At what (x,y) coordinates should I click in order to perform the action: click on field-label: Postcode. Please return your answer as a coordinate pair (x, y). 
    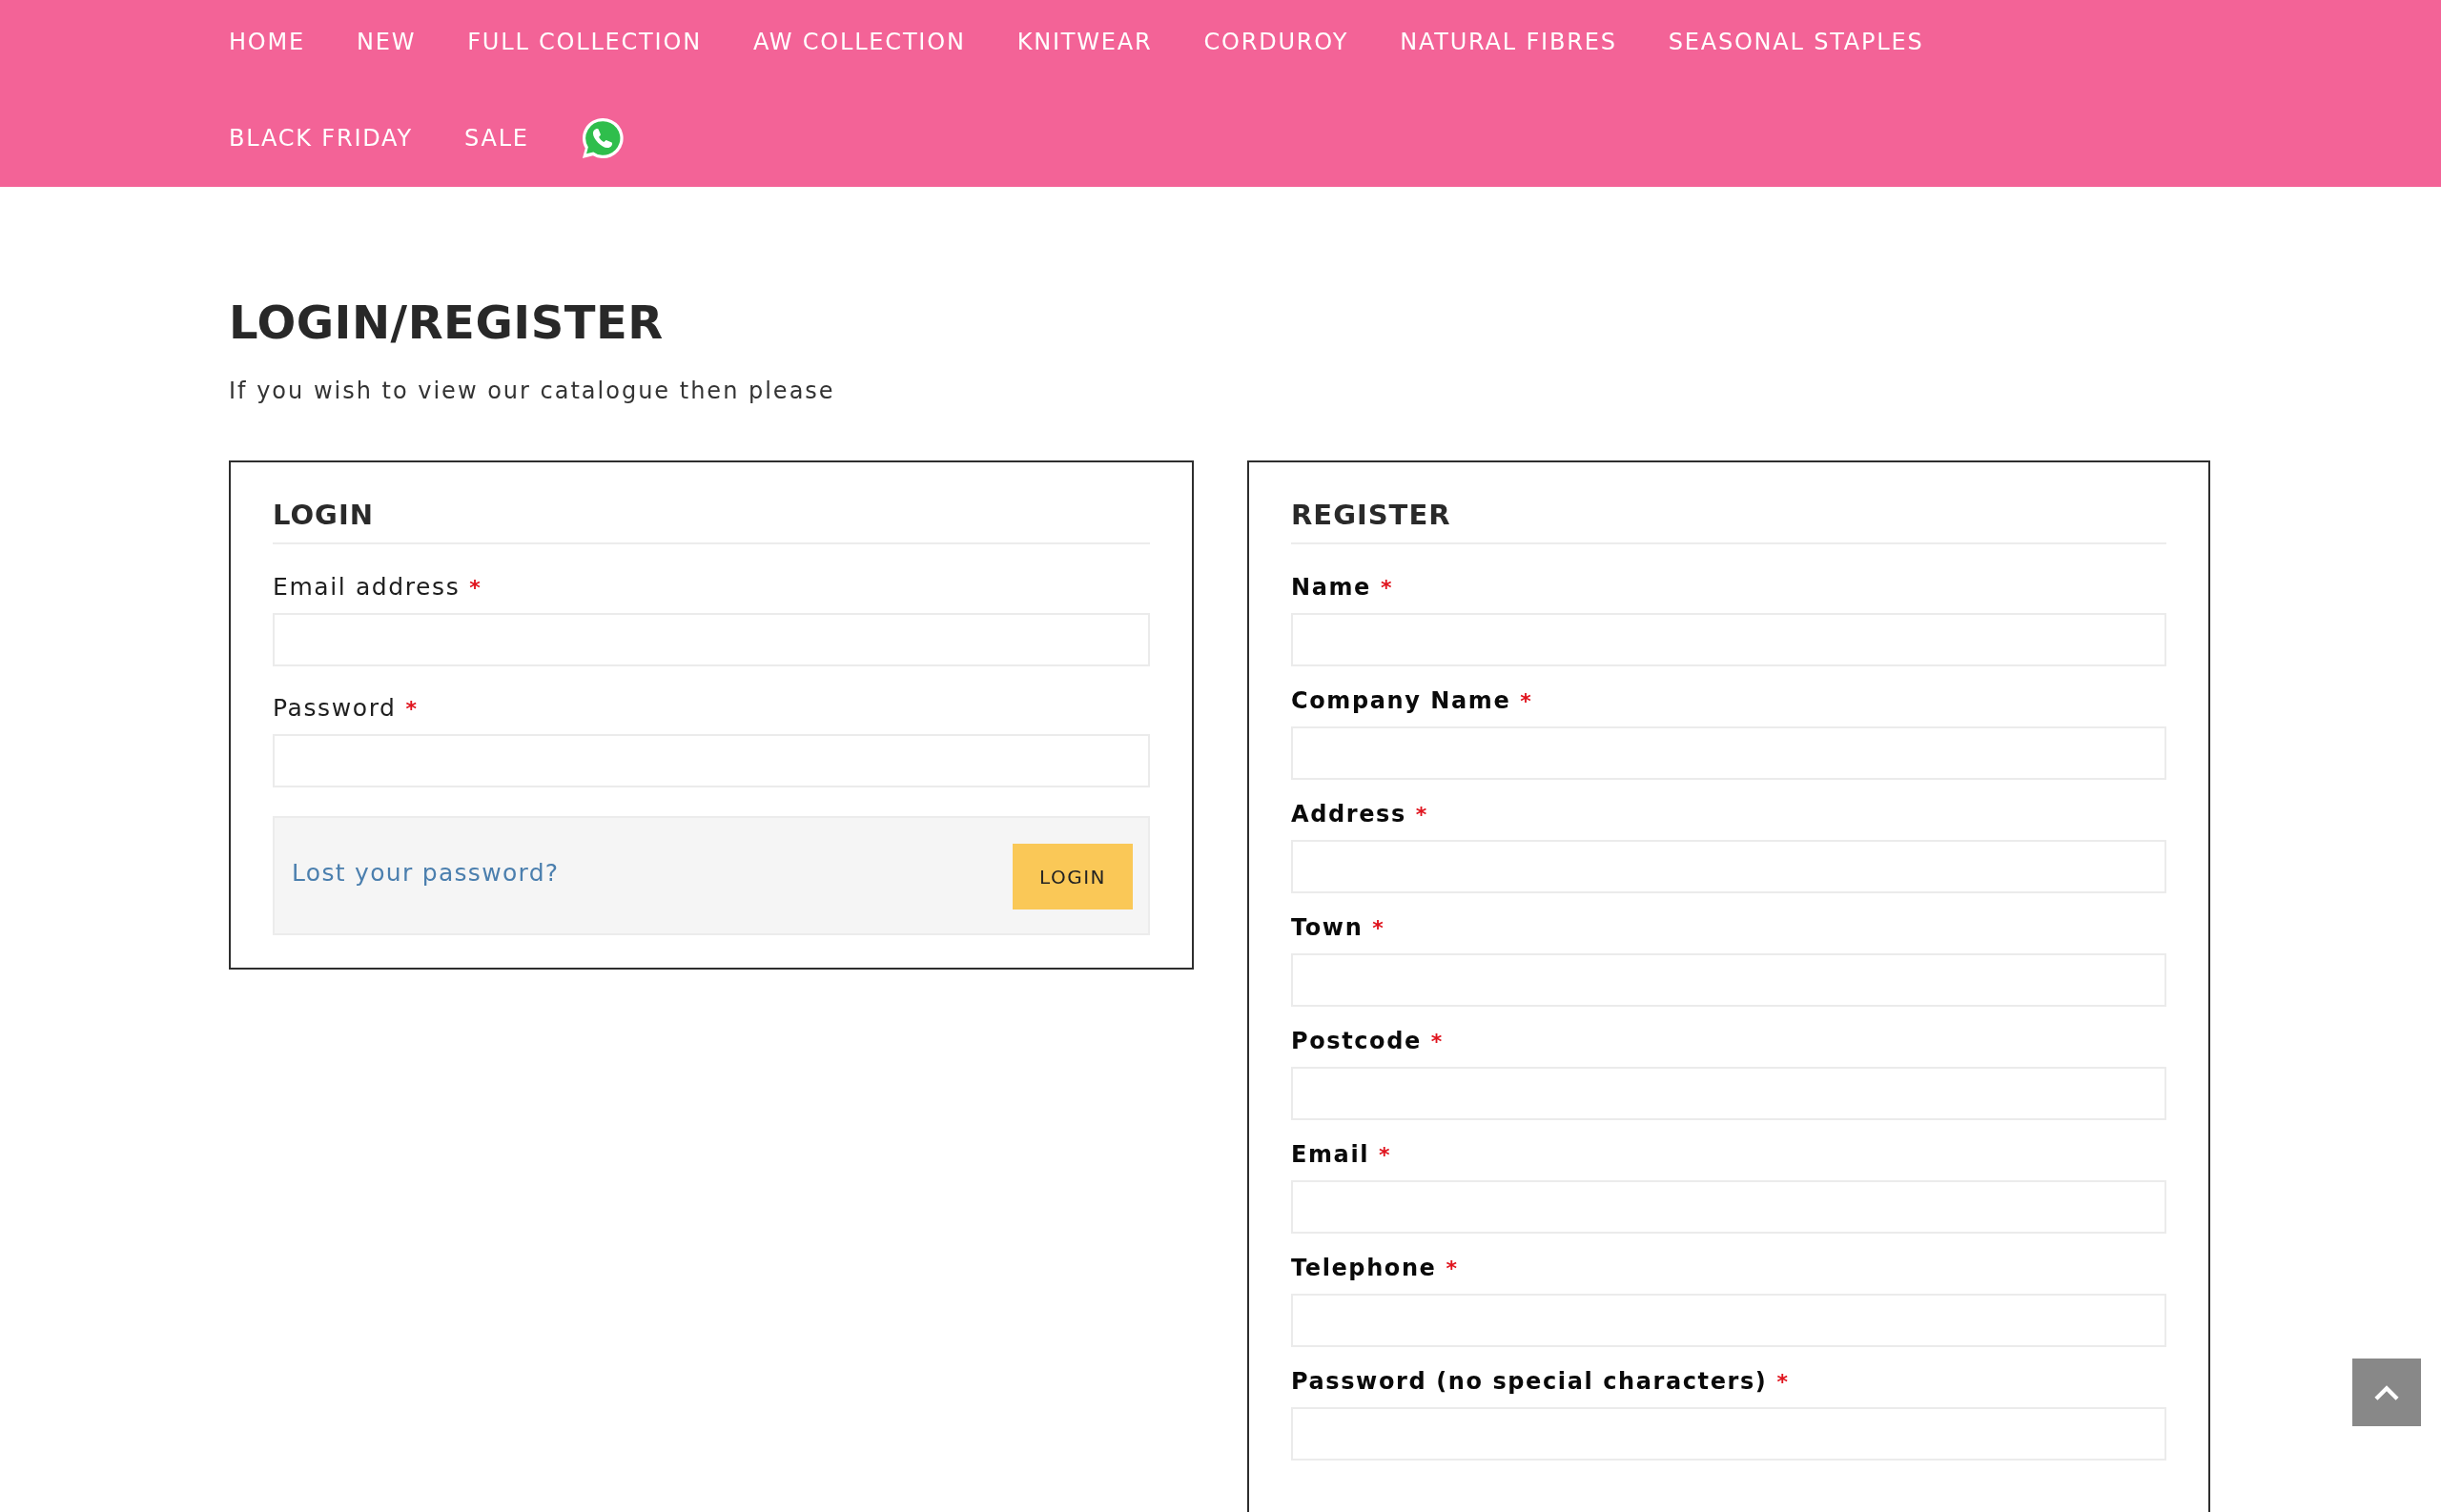
    Looking at the image, I should click on (1356, 1041).